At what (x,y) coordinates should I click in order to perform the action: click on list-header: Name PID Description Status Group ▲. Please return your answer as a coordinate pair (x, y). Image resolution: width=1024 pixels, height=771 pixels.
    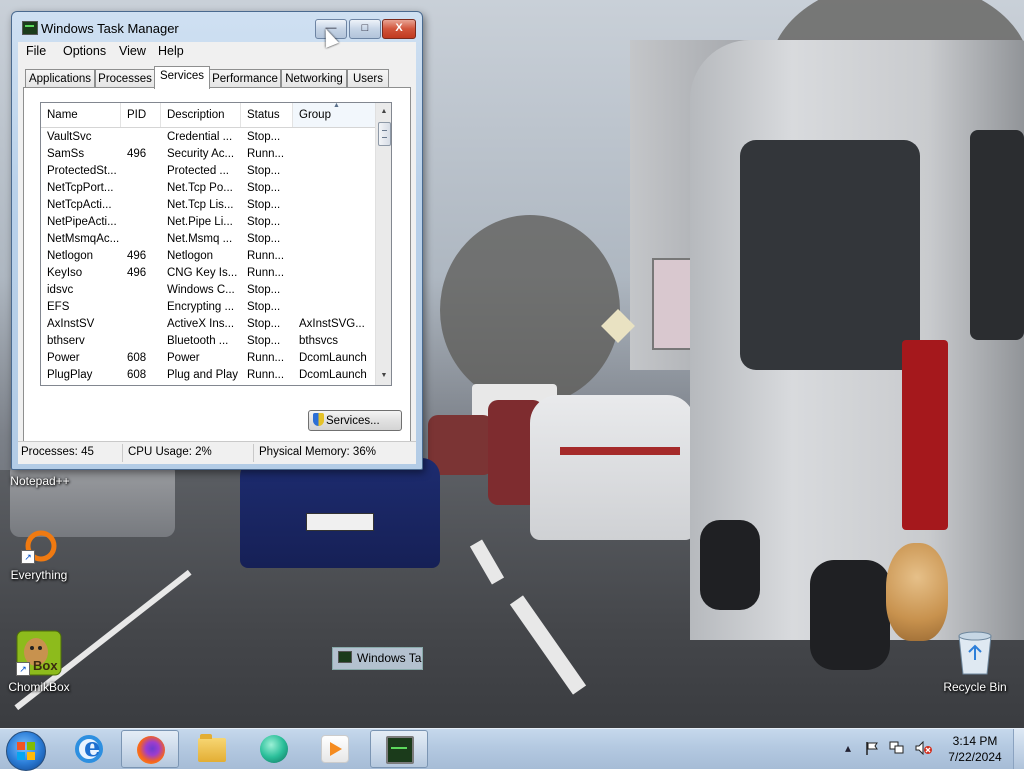
    Looking at the image, I should click on (208, 115).